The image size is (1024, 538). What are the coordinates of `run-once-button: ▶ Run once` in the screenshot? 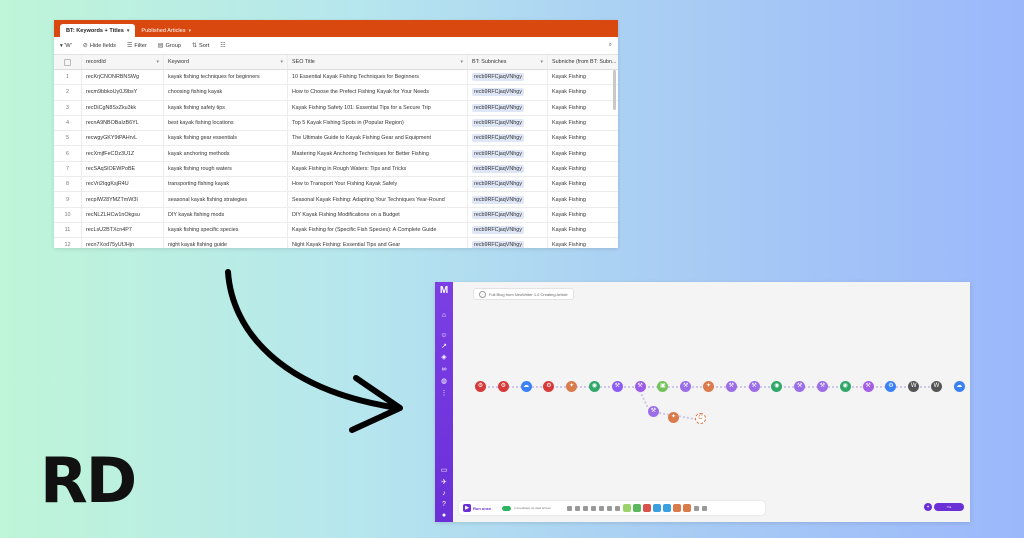 It's located at (477, 508).